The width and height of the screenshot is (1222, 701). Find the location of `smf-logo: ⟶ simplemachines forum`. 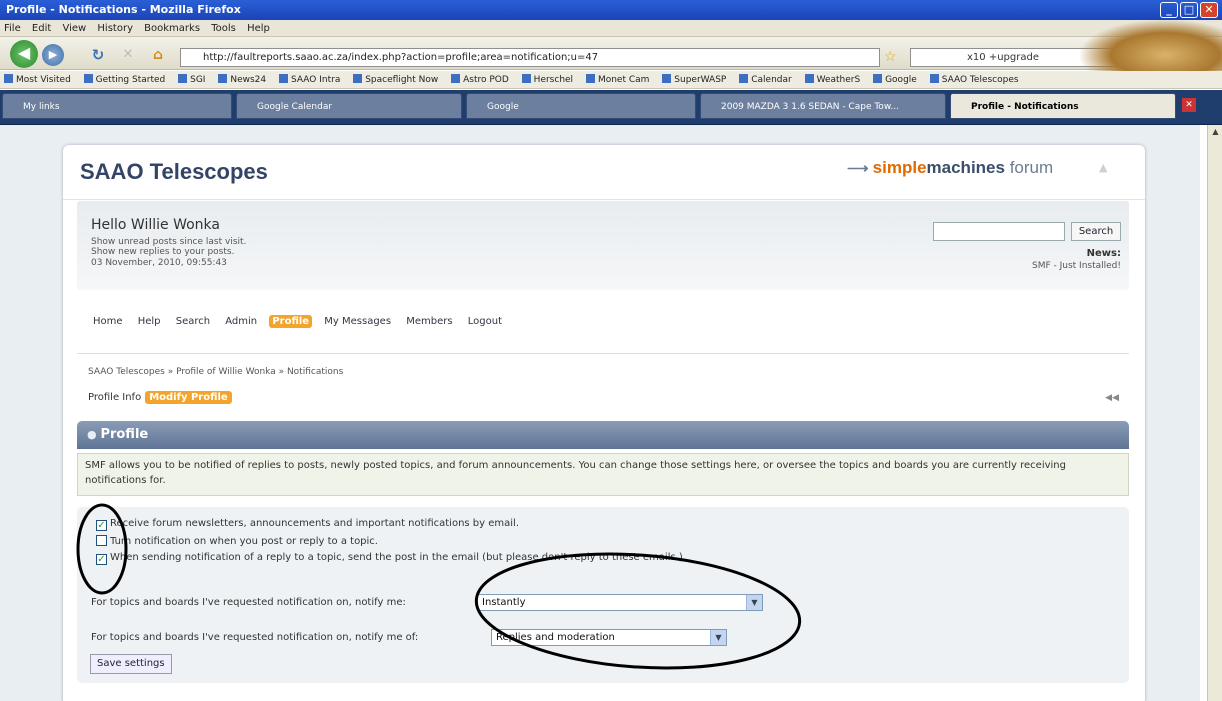

smf-logo: ⟶ simplemachines forum is located at coordinates (965, 168).